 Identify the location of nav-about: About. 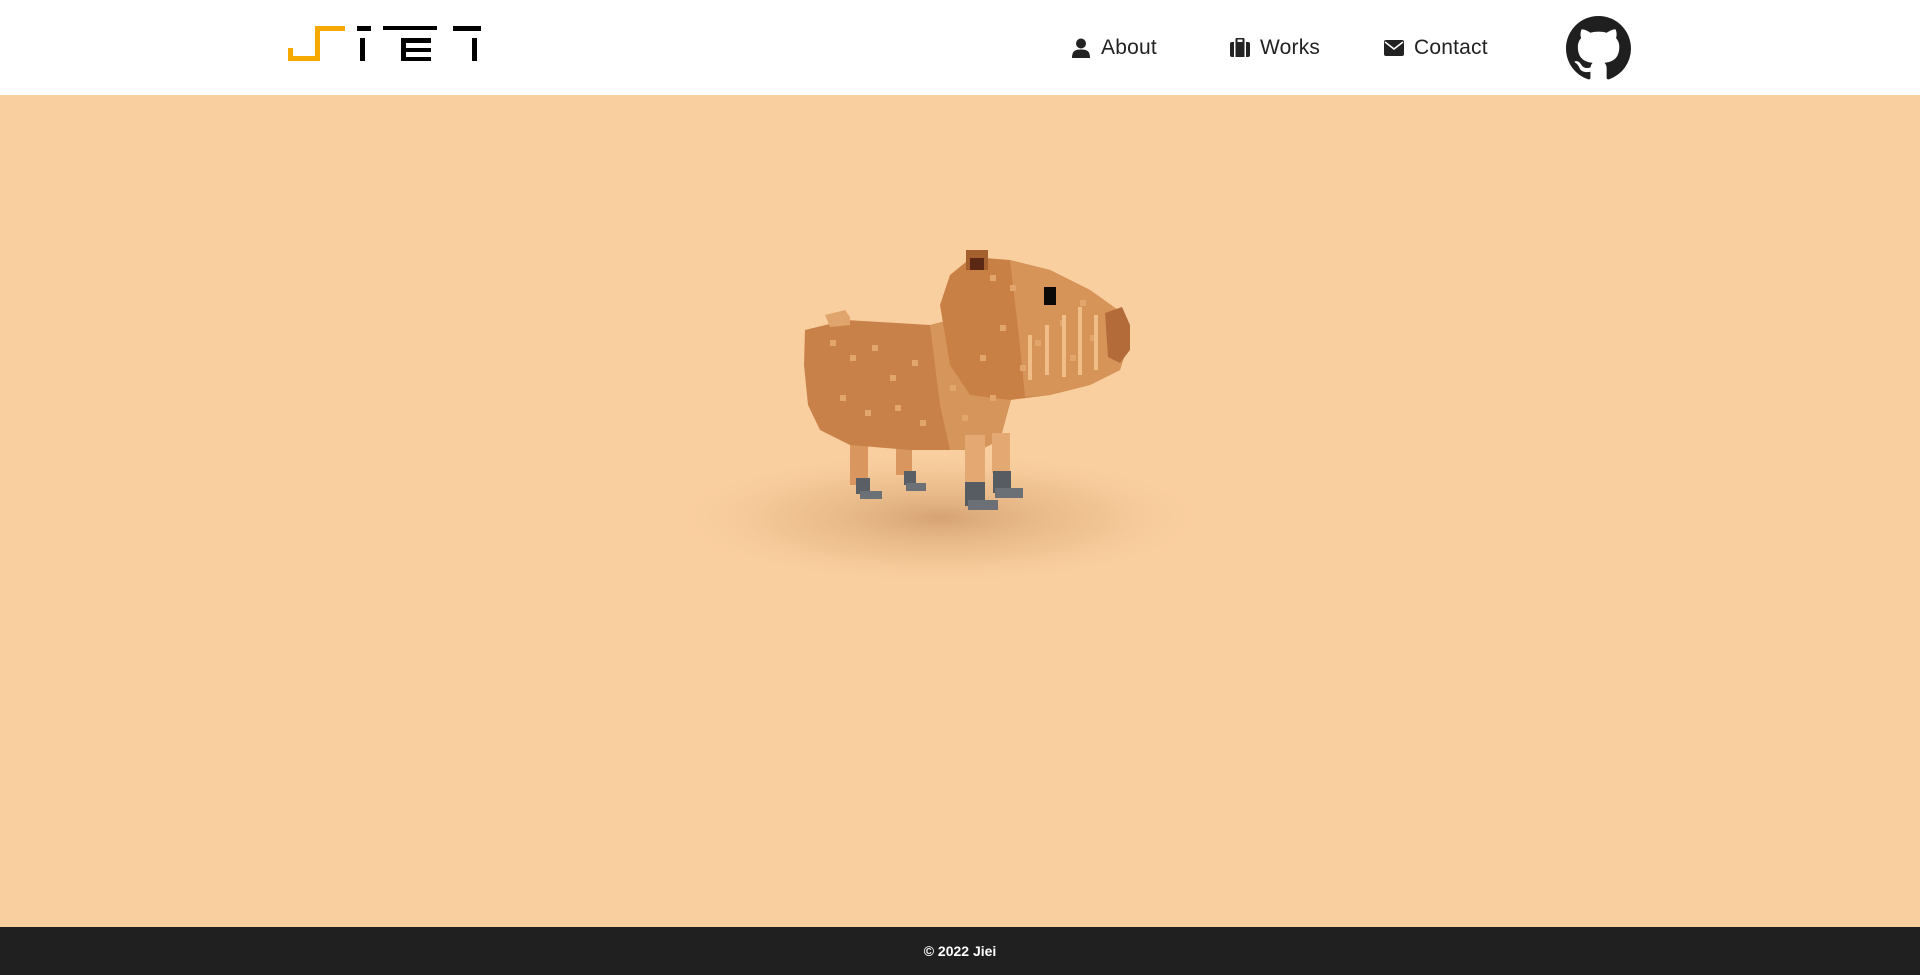
(1114, 47).